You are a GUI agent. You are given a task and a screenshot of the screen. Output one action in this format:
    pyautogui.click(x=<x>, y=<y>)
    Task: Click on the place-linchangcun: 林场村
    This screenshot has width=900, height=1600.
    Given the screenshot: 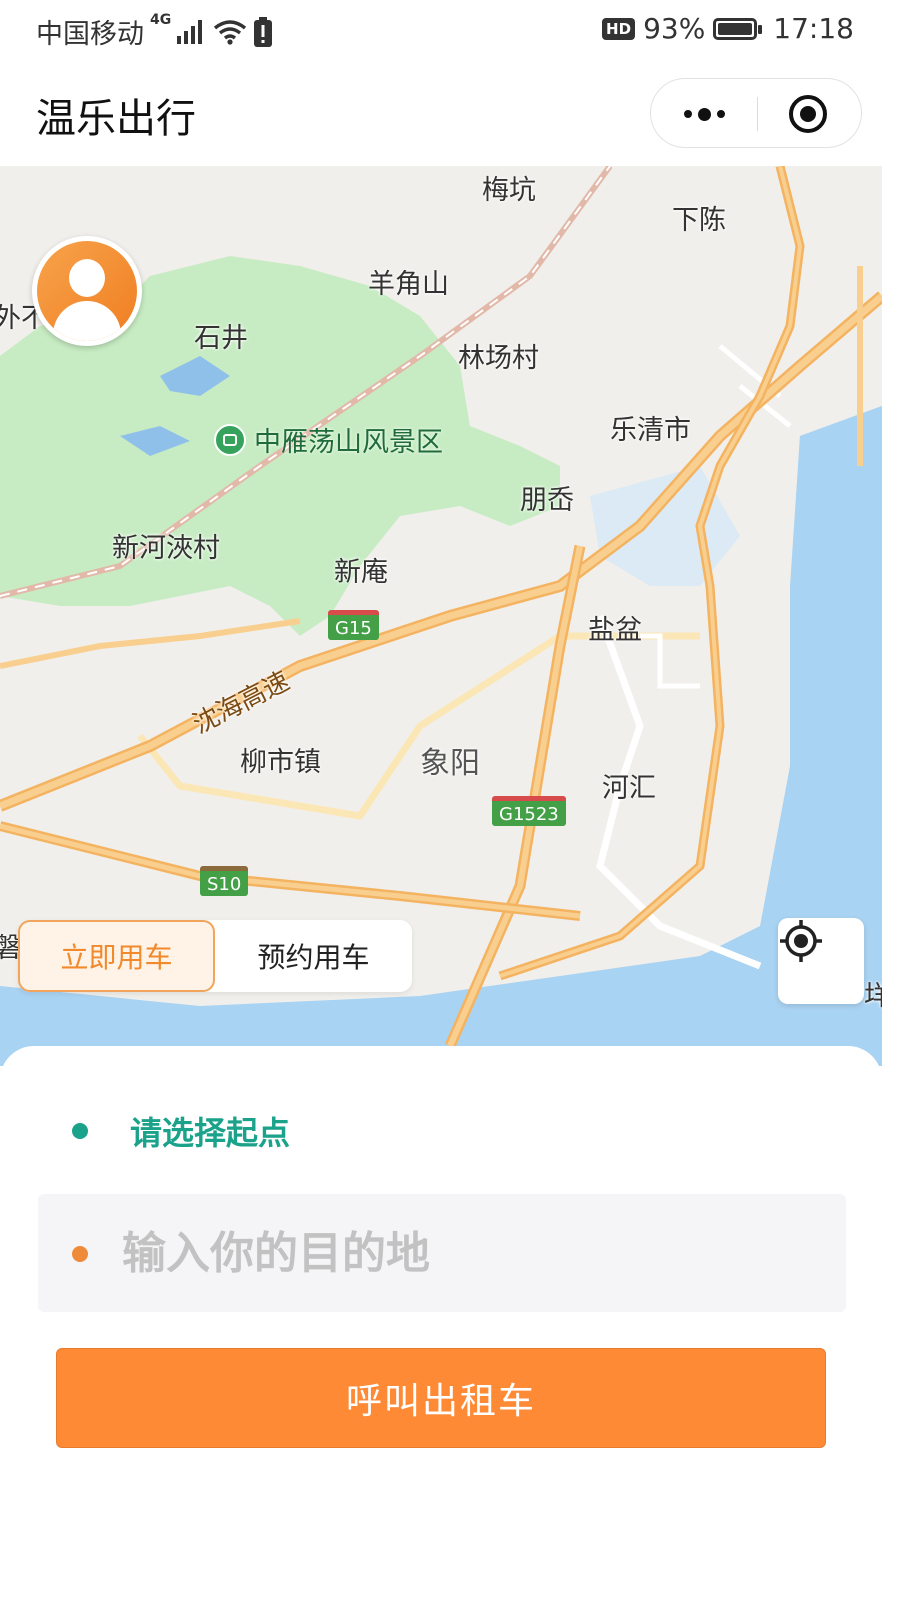 What is the action you would take?
    pyautogui.click(x=498, y=358)
    